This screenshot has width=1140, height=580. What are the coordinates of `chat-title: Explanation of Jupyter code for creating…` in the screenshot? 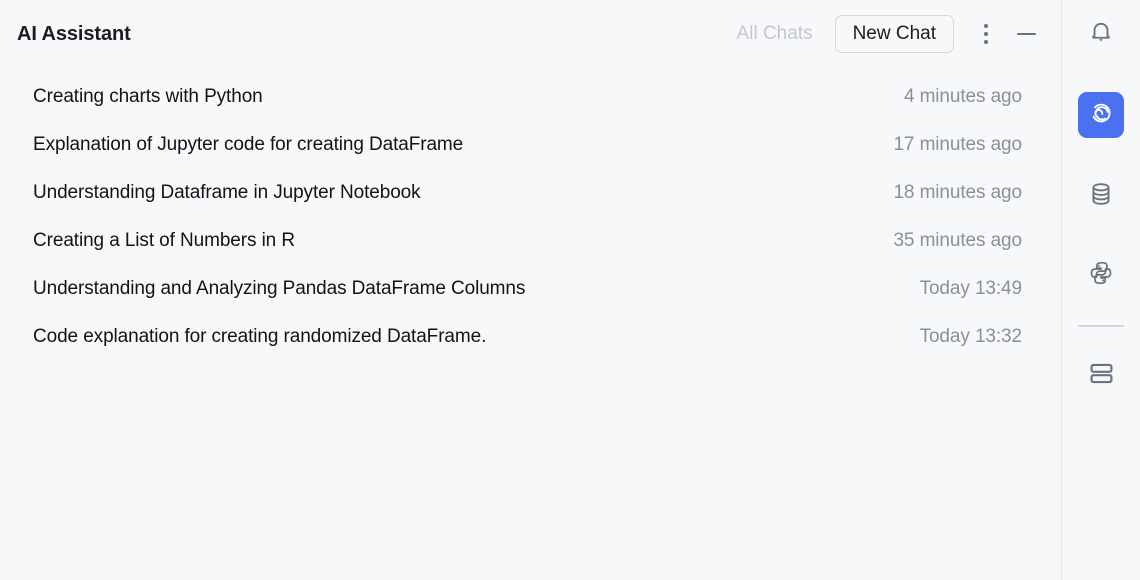 It's located at (248, 144).